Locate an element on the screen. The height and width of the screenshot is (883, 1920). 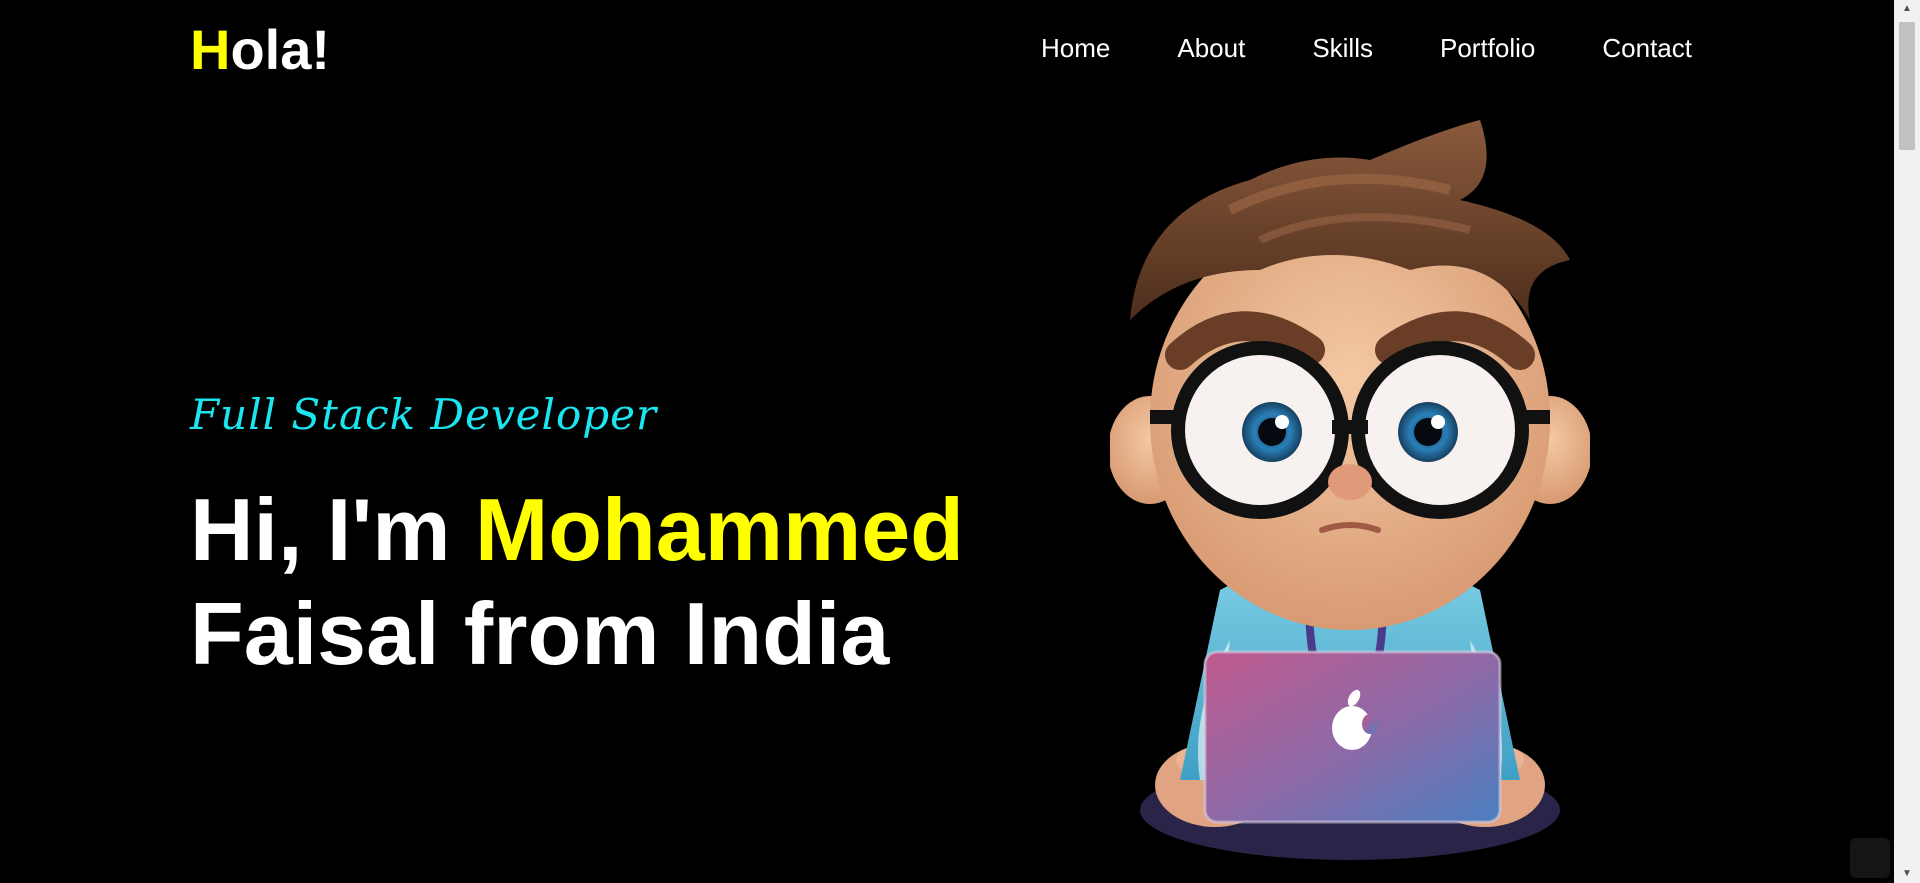
scroll-down-arrow-icon: ▼ is located at coordinates (1907, 874).